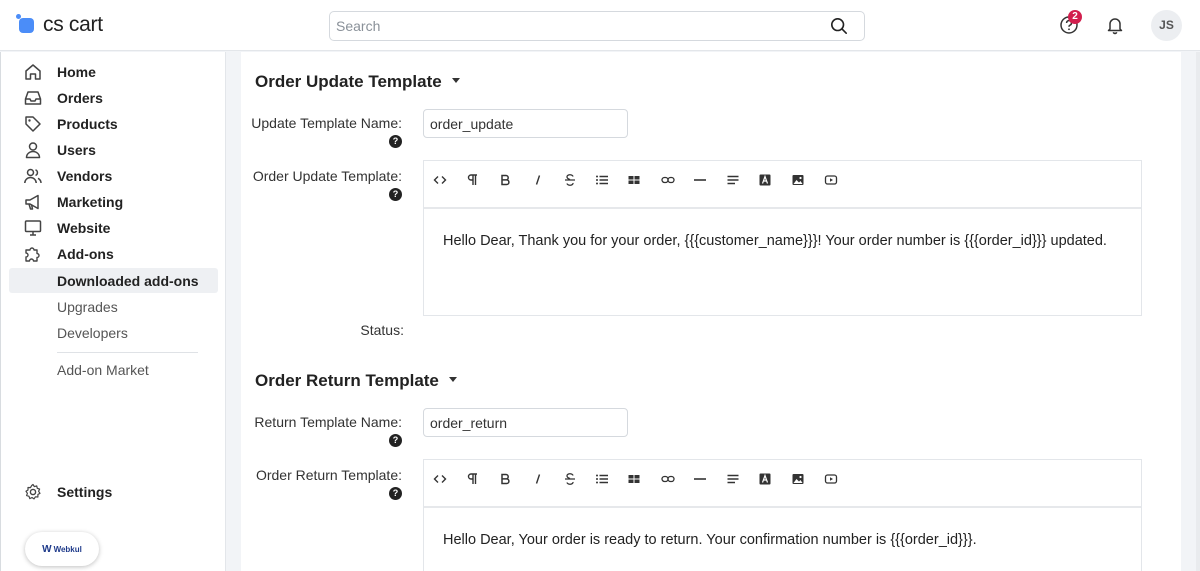  What do you see at coordinates (382, 330) in the screenshot?
I see `status-label: Status:` at bounding box center [382, 330].